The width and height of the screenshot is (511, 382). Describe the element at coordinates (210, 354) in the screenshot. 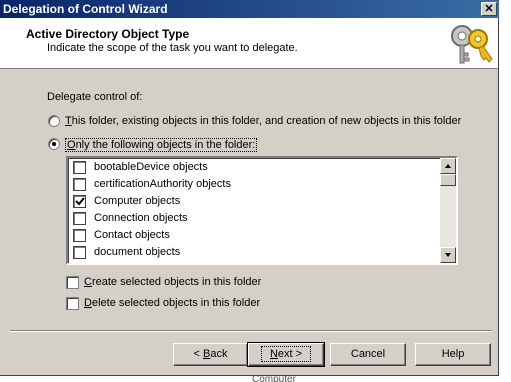

I see `back-button: < Back` at that location.